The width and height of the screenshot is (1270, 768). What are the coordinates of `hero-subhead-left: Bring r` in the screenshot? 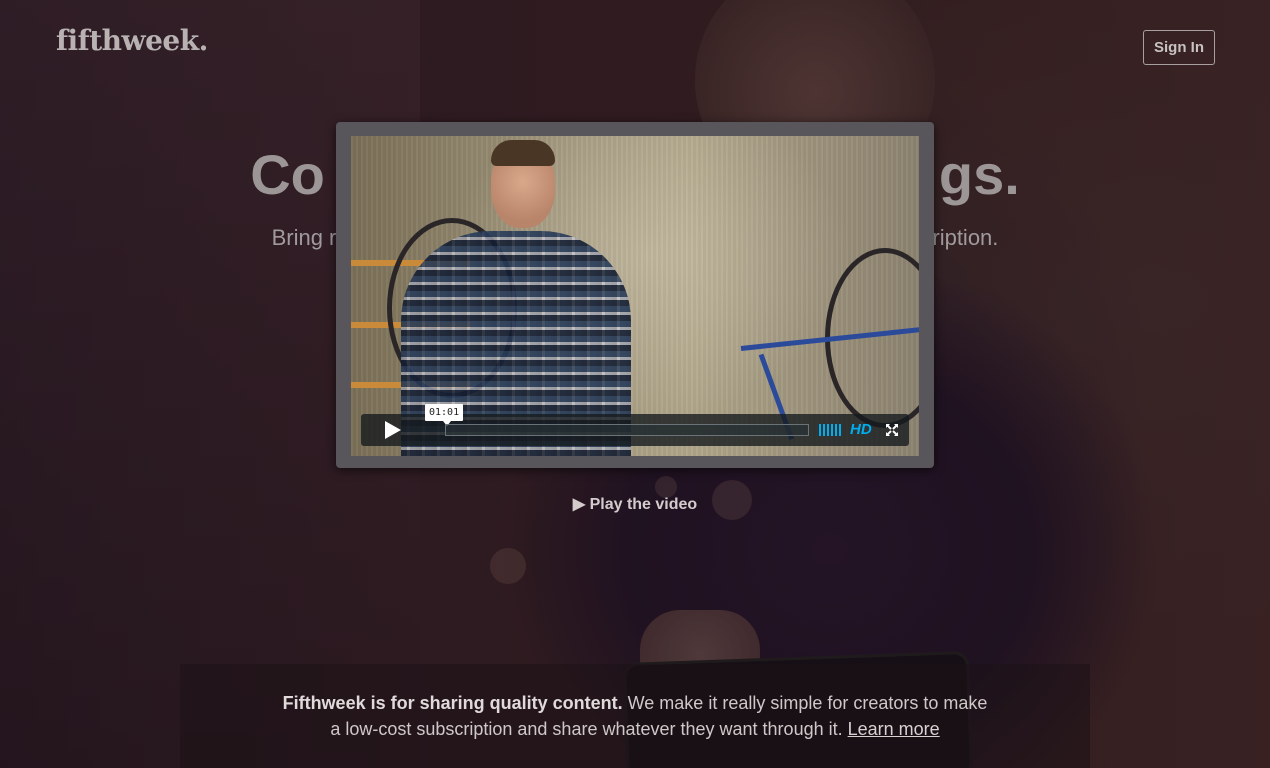 It's located at (304, 237).